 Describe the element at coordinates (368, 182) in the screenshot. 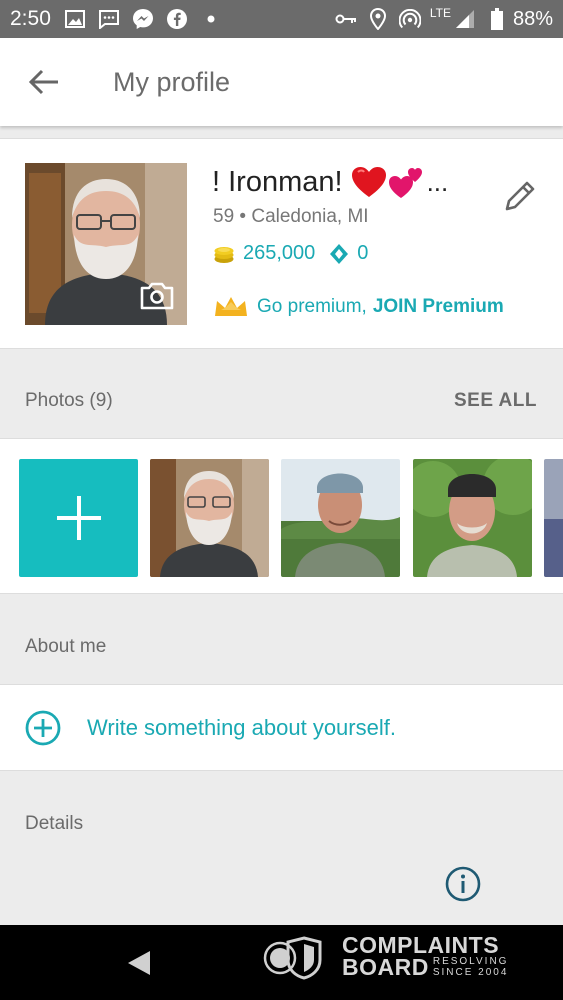

I see `red-heart-icon` at that location.